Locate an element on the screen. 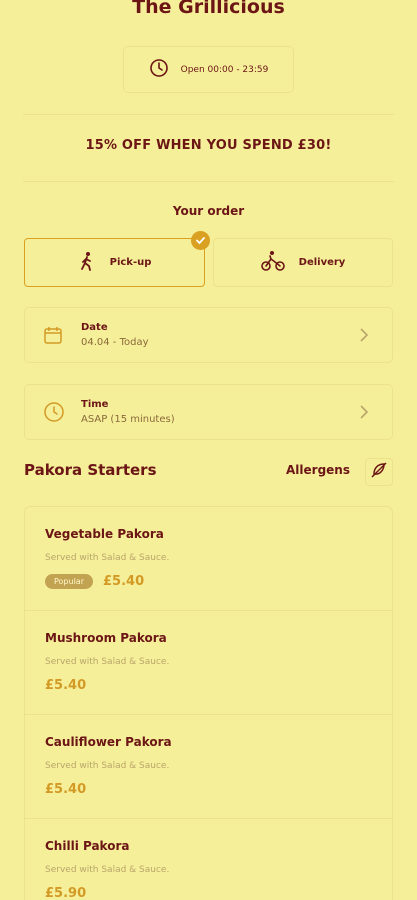 The width and height of the screenshot is (417, 900). allergen-filter-icon is located at coordinates (379, 472).